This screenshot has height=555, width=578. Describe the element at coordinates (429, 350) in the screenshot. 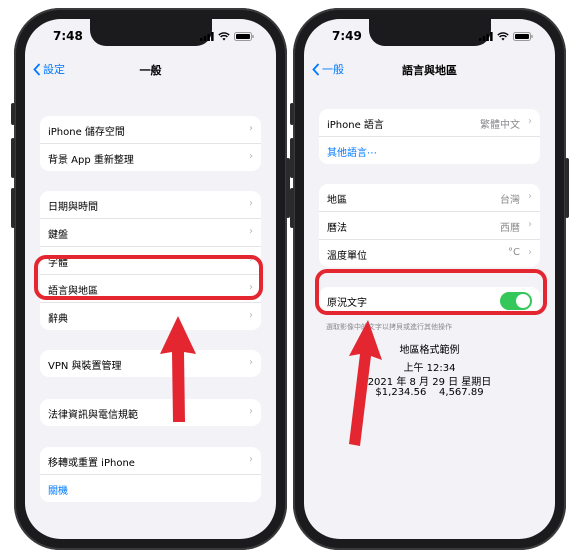

I see `format-heading: 地區格式範例` at that location.